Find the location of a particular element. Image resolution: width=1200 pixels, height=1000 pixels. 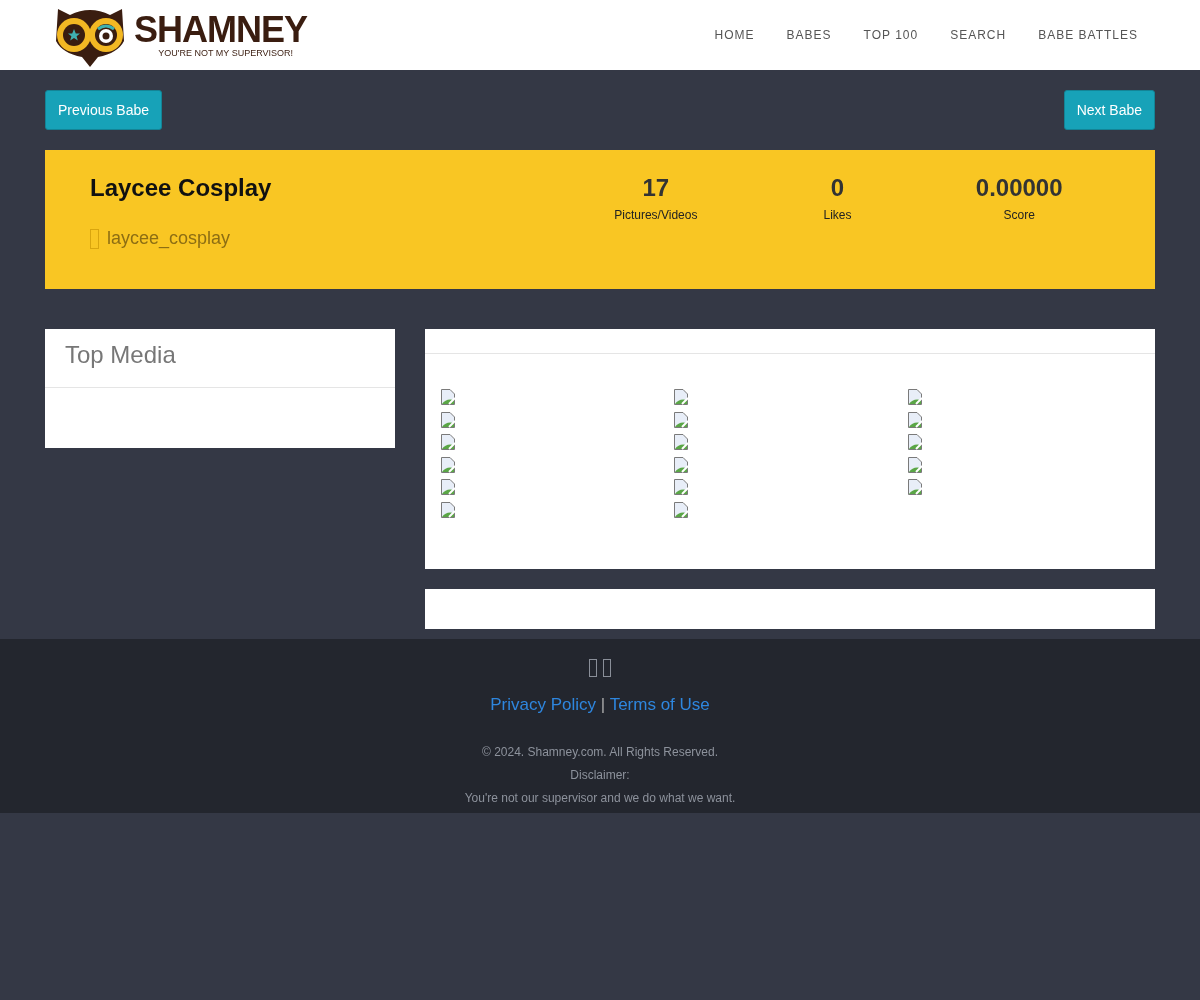

nav-link: SEARCH is located at coordinates (978, 35).